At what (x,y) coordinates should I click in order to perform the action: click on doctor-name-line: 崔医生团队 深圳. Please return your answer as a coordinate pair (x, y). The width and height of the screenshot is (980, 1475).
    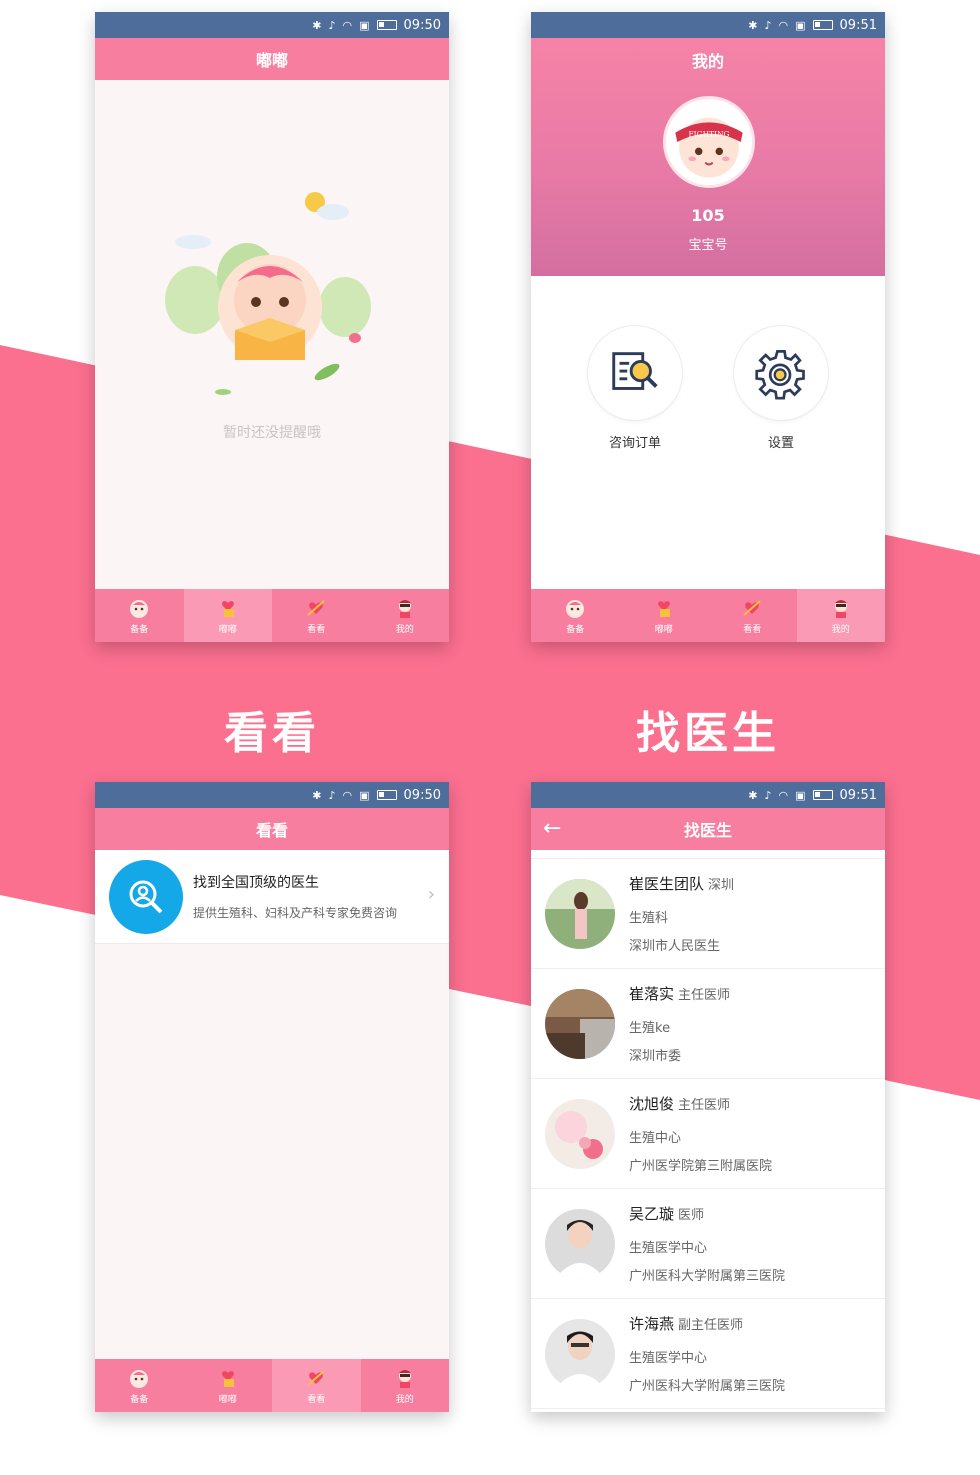
    Looking at the image, I should click on (681, 883).